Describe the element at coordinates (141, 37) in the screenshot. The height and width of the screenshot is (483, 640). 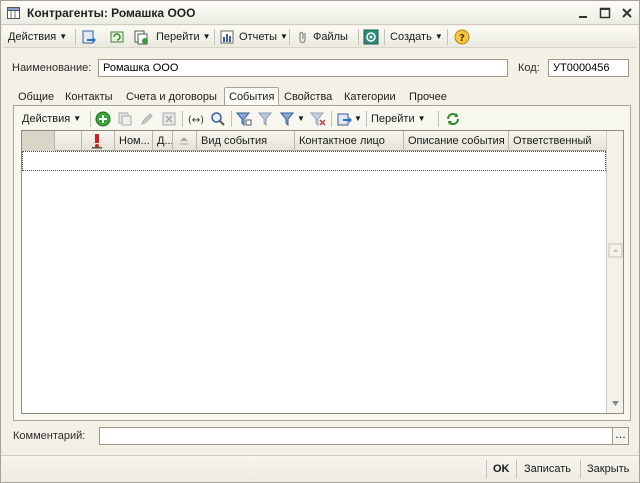
I see `copy-doc-icon` at that location.